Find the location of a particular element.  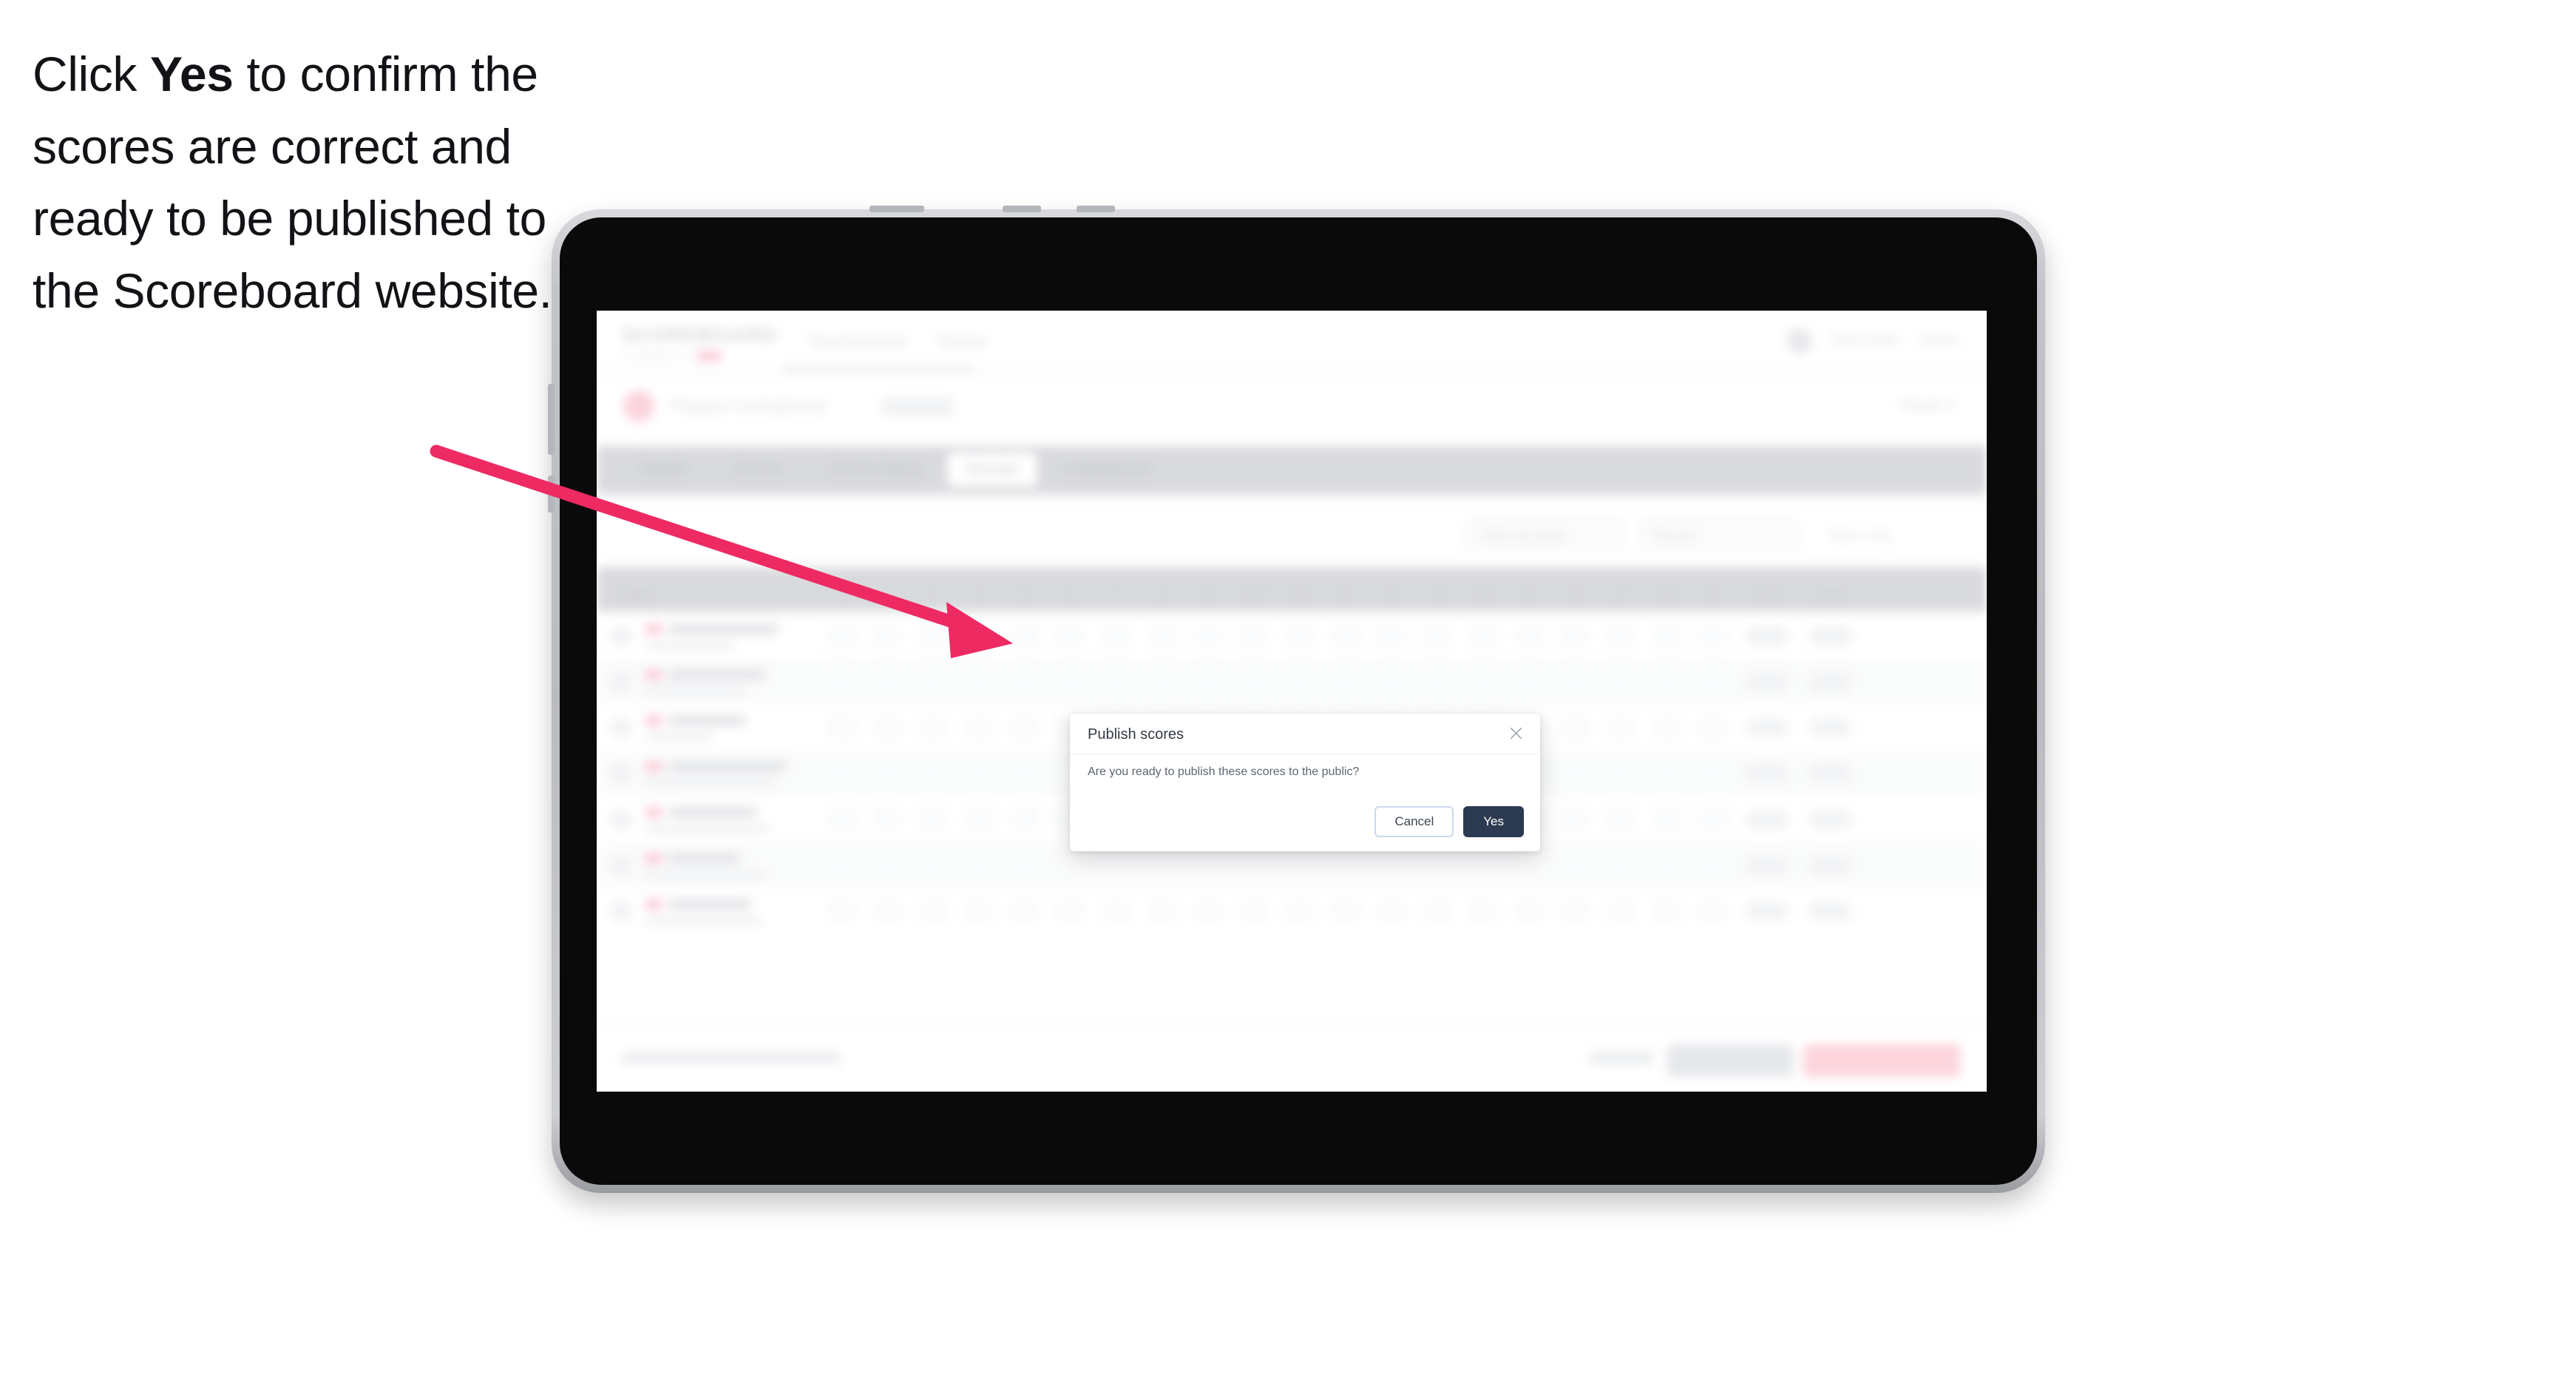

tab-leaderboard: Leaderboard is located at coordinates (1106, 470).